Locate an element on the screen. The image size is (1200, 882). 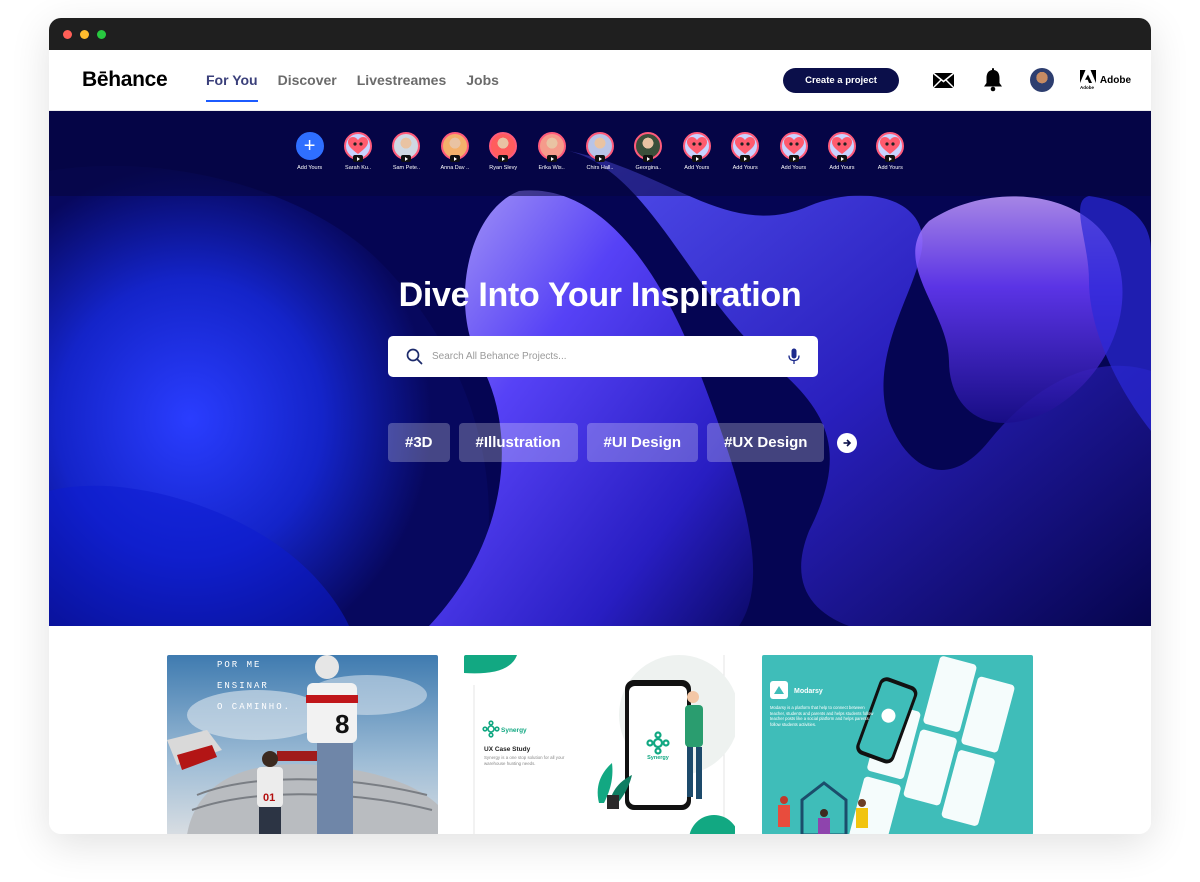
synergy-heading: UX Case Study is located at coordinates (507, 749).